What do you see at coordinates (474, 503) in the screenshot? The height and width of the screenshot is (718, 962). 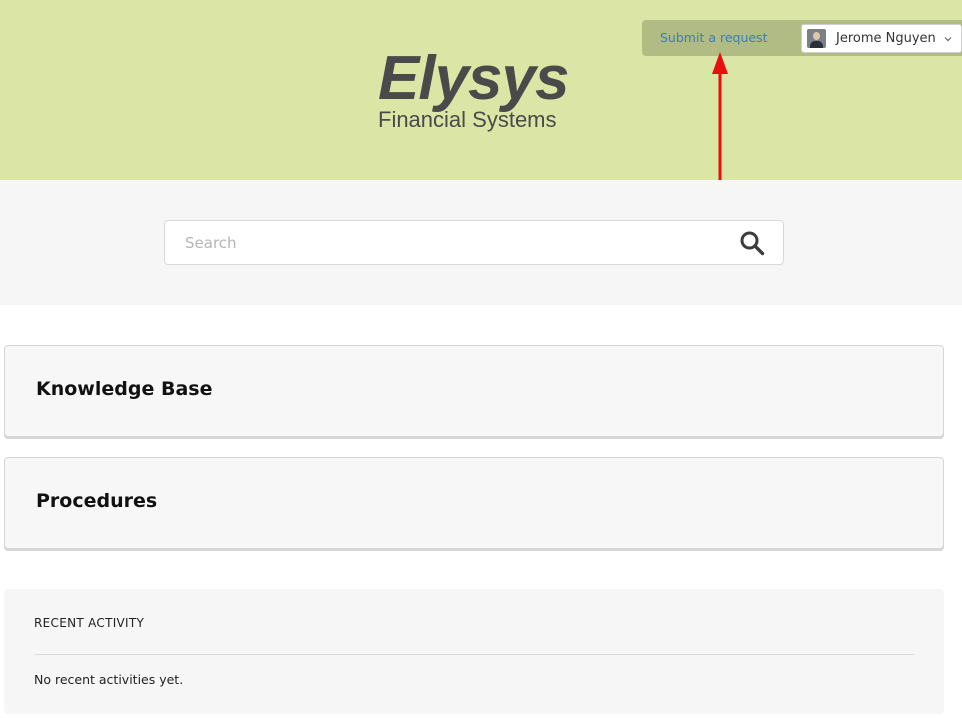 I see `category-card-procedures: Procedures` at bounding box center [474, 503].